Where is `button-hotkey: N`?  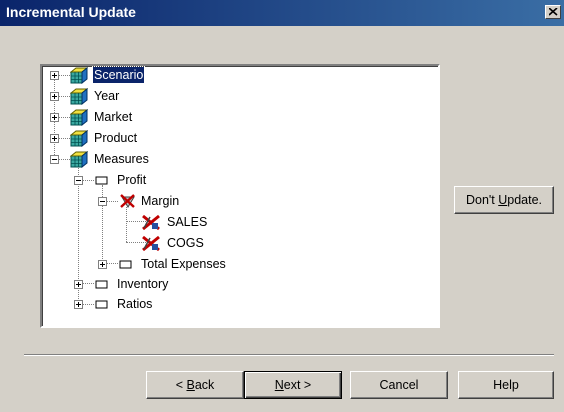
button-hotkey: N is located at coordinates (279, 385).